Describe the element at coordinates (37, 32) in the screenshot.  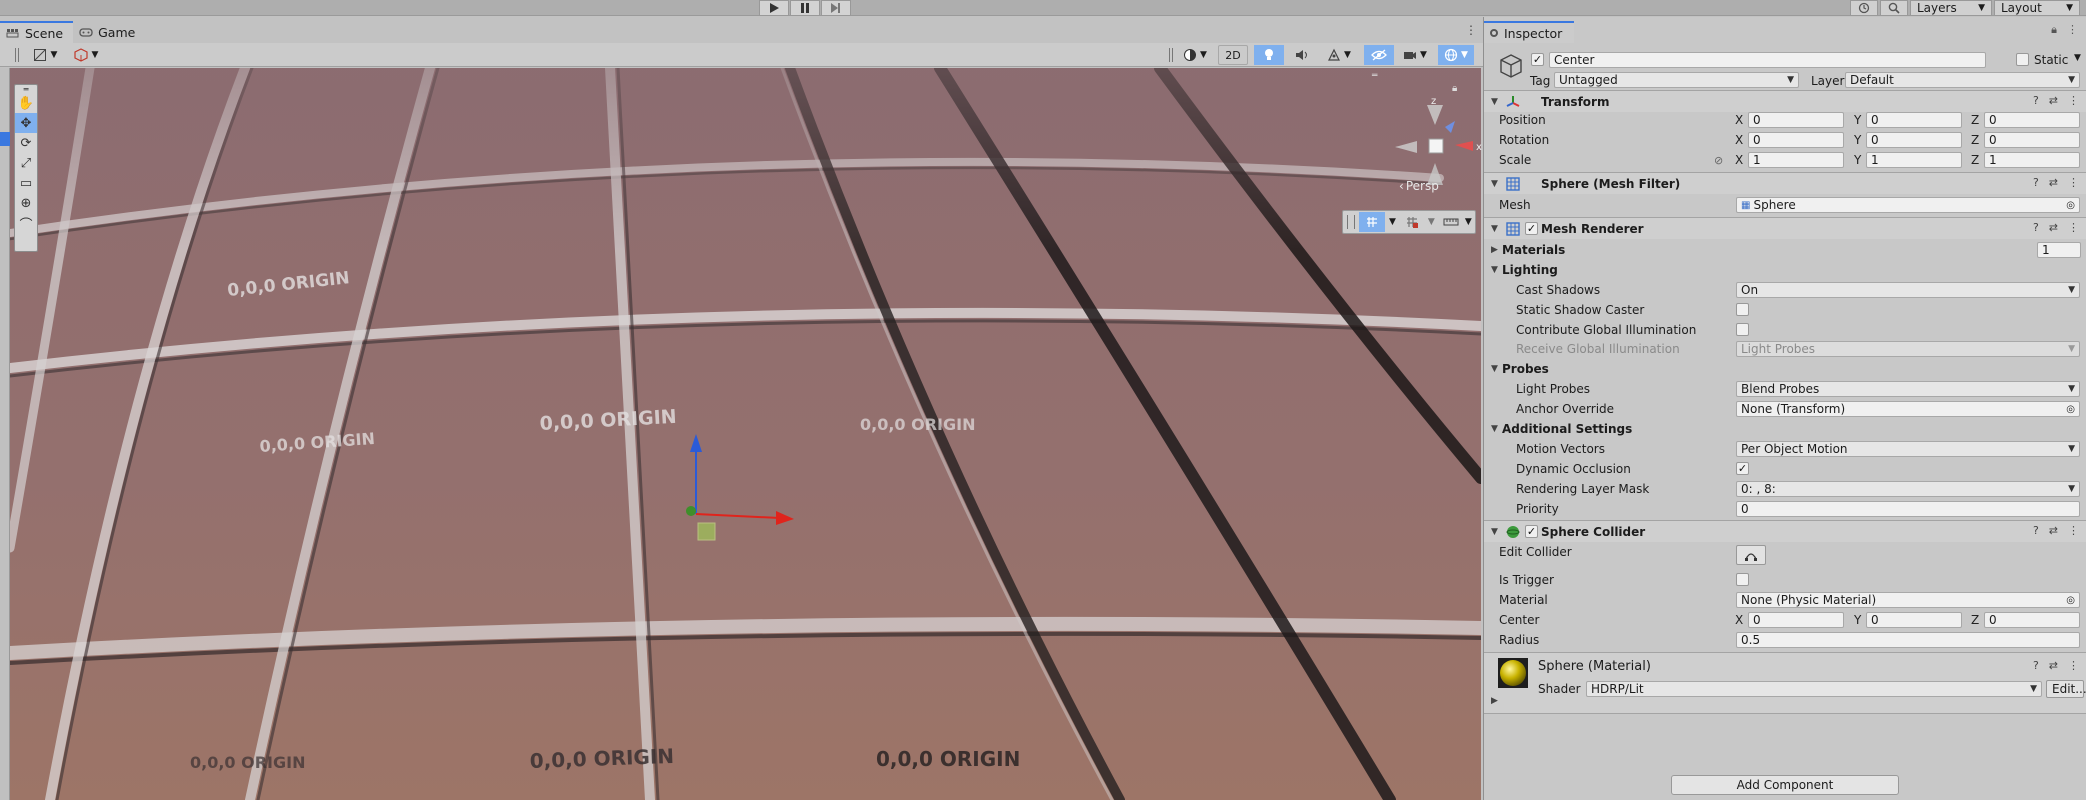
I see `tab-scene: Scene` at that location.